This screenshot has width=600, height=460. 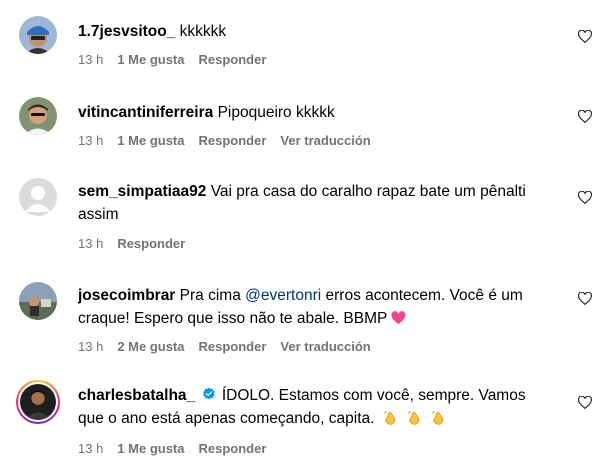 What do you see at coordinates (313, 31) in the screenshot?
I see `comment-text: 1.7jesvsitoo_ kkkkkk` at bounding box center [313, 31].